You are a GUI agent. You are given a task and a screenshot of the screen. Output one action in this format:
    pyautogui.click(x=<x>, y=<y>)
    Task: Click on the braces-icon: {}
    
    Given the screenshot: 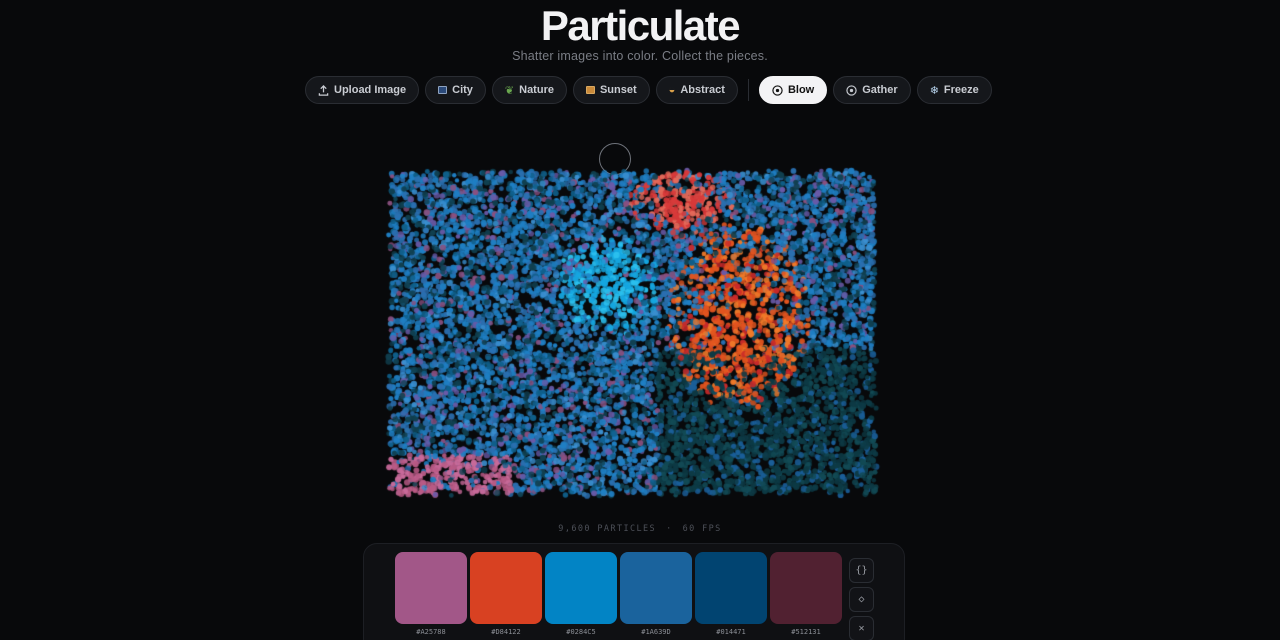 What is the action you would take?
    pyautogui.click(x=861, y=570)
    